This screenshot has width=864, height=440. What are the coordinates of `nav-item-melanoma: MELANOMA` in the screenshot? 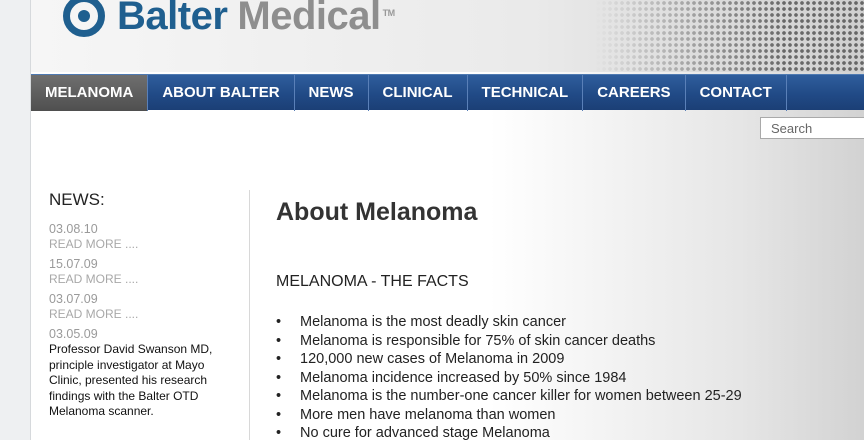 It's located at (90, 93).